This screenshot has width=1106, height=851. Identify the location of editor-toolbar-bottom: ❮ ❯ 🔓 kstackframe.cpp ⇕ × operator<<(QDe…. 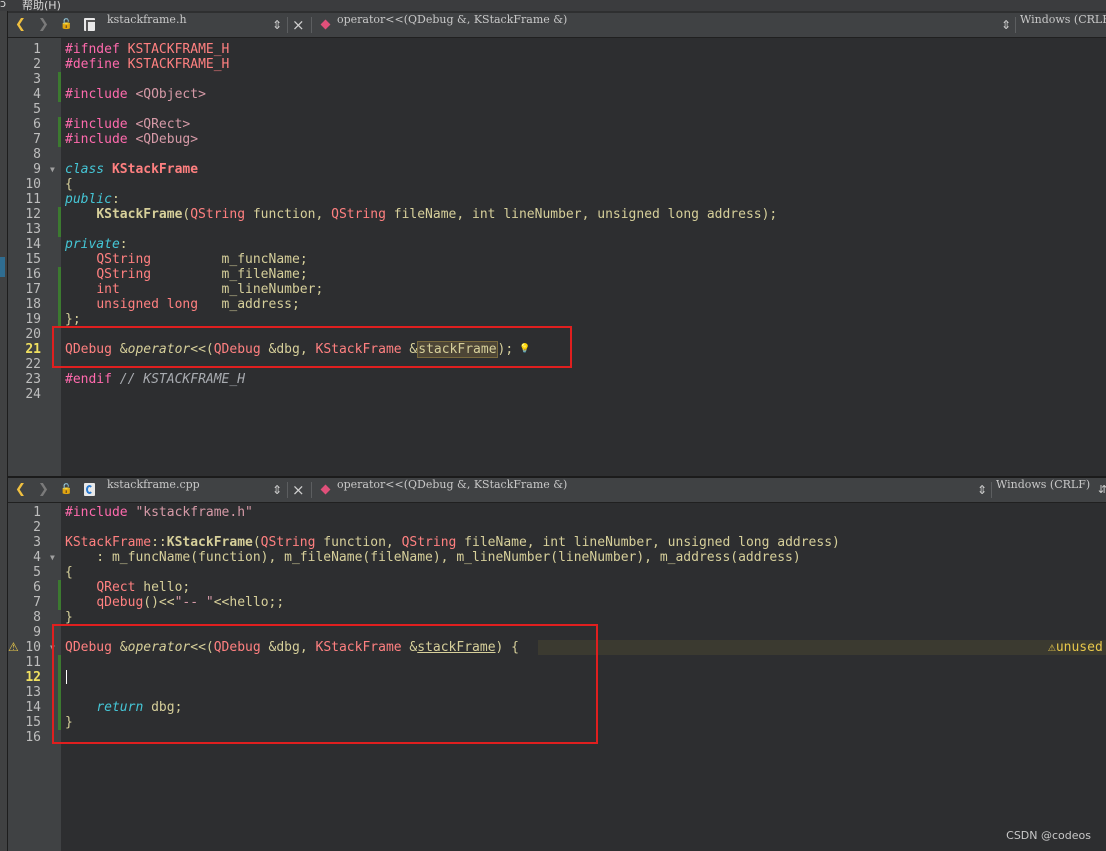
(557, 490).